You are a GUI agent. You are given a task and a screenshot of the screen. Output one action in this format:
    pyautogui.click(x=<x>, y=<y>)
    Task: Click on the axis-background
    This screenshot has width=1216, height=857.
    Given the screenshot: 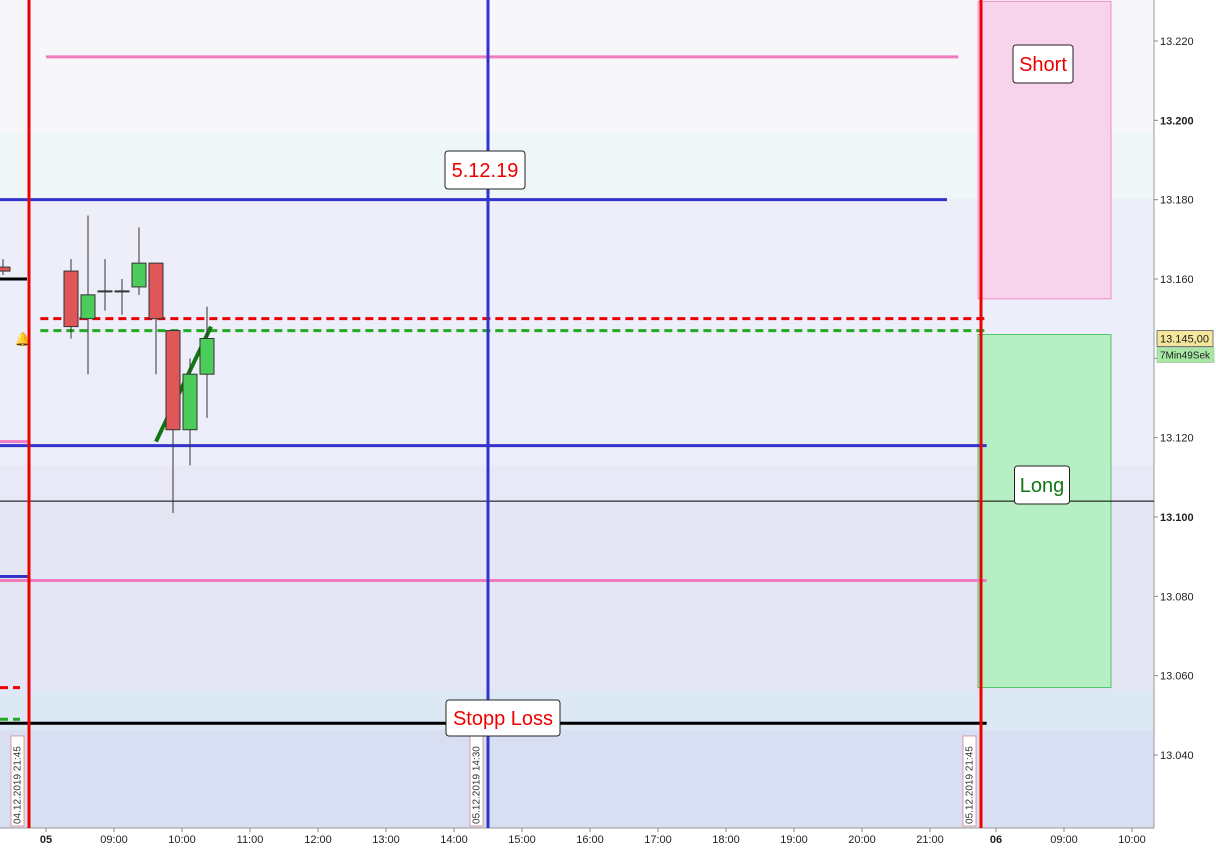 What is the action you would take?
    pyautogui.click(x=1185, y=426)
    